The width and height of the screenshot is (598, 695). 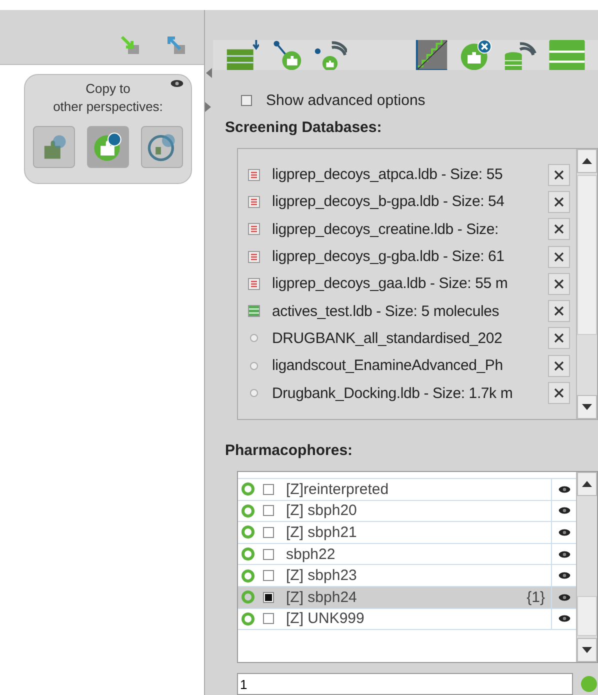 I want to click on database-item: ligprep_decoys_gaa.ldb - Size: 55 m, so click(x=408, y=283).